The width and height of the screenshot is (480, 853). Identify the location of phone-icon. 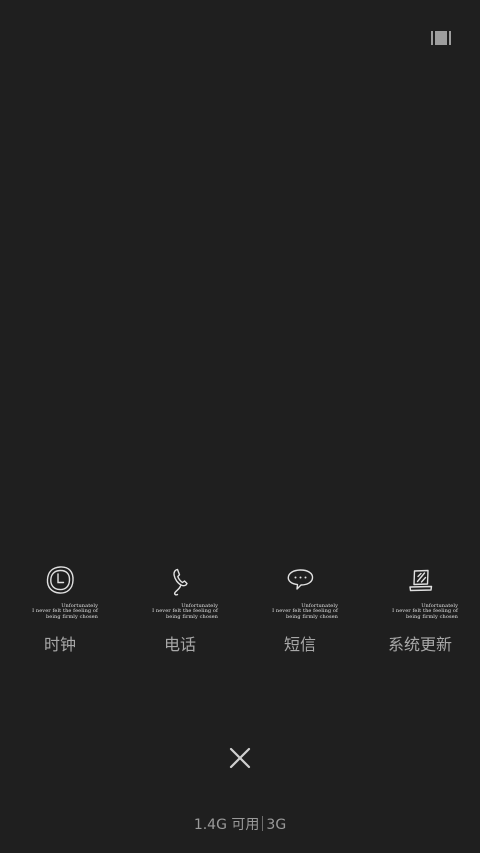
(180, 580).